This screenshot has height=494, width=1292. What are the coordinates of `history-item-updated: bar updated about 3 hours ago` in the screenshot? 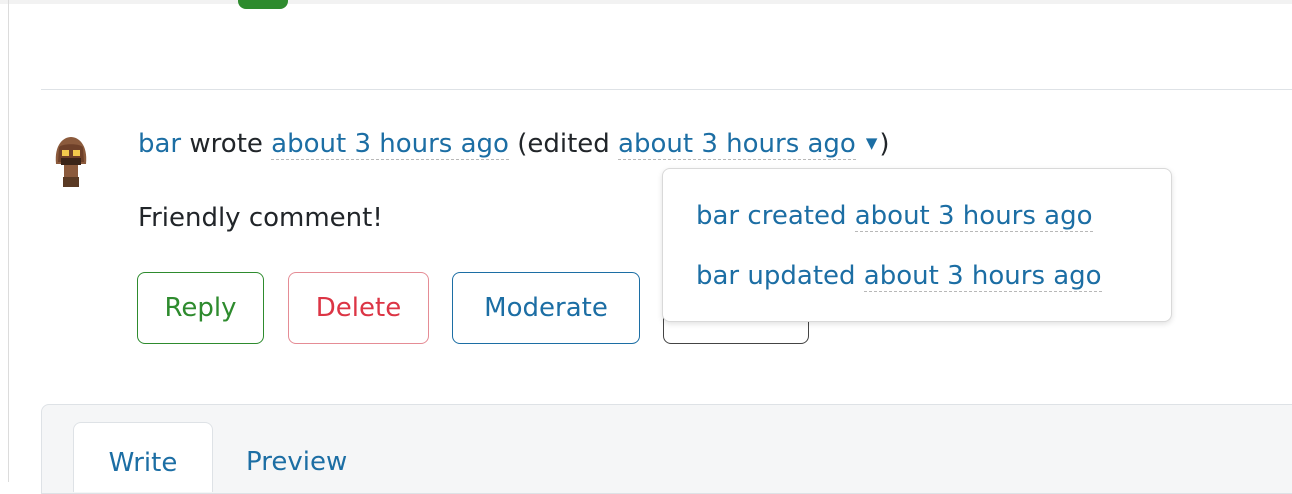 It's located at (899, 276).